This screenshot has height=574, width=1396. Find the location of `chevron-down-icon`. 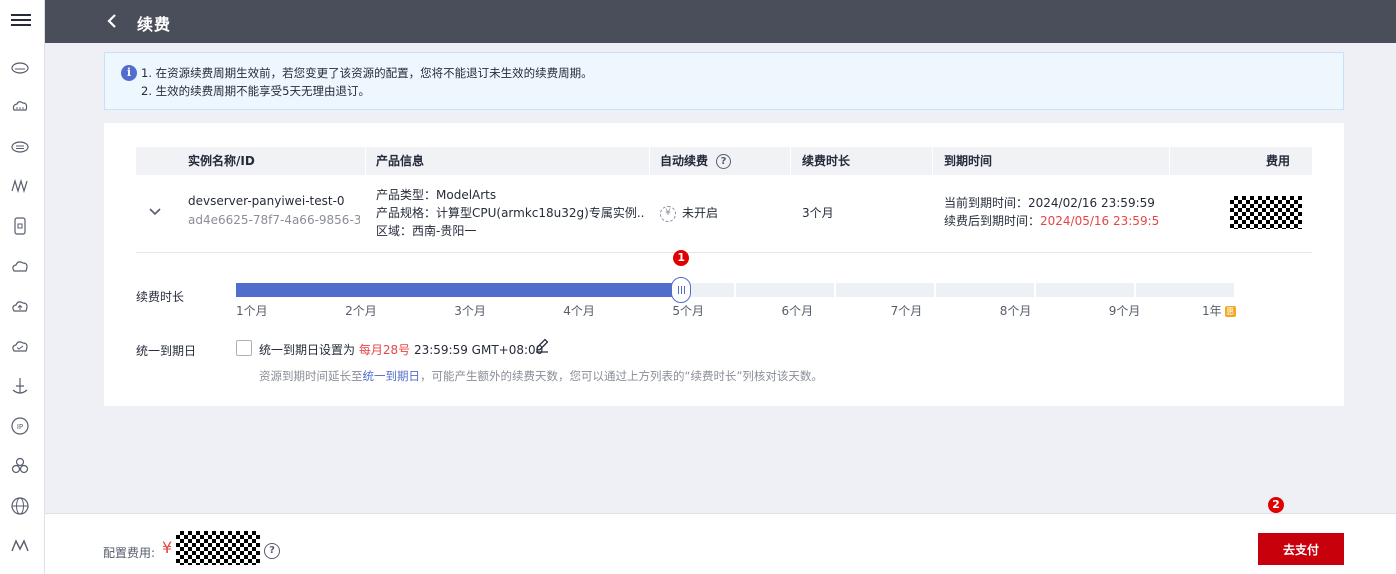

chevron-down-icon is located at coordinates (155, 212).